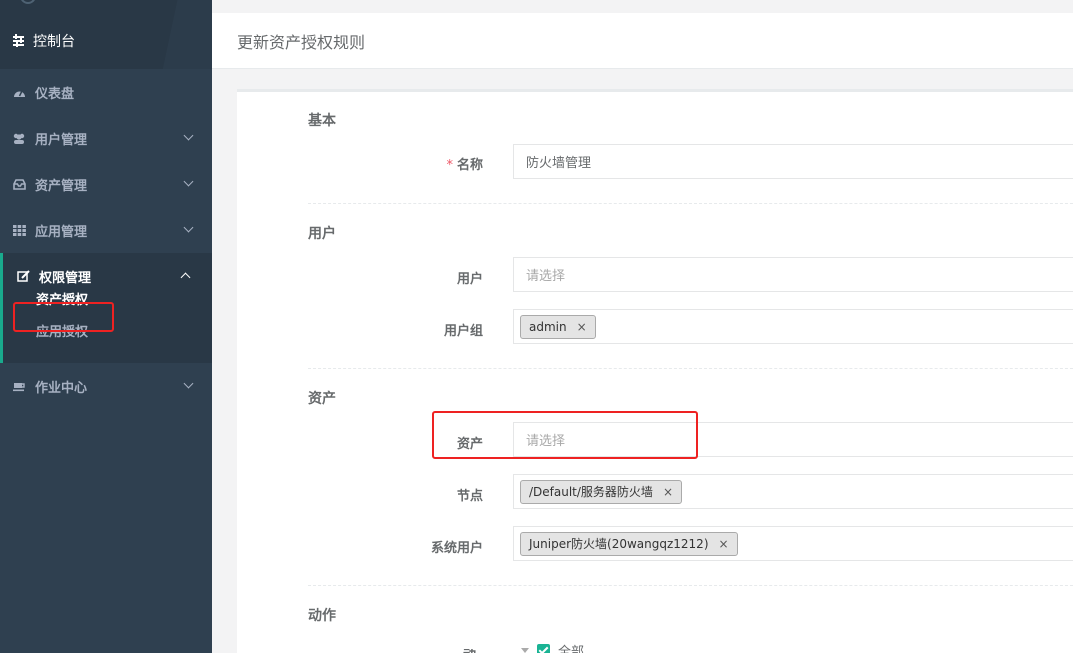 This screenshot has height=653, width=1073. Describe the element at coordinates (106, 92) in the screenshot. I see `sidebar-item-dashboard: 仪表盘` at that location.